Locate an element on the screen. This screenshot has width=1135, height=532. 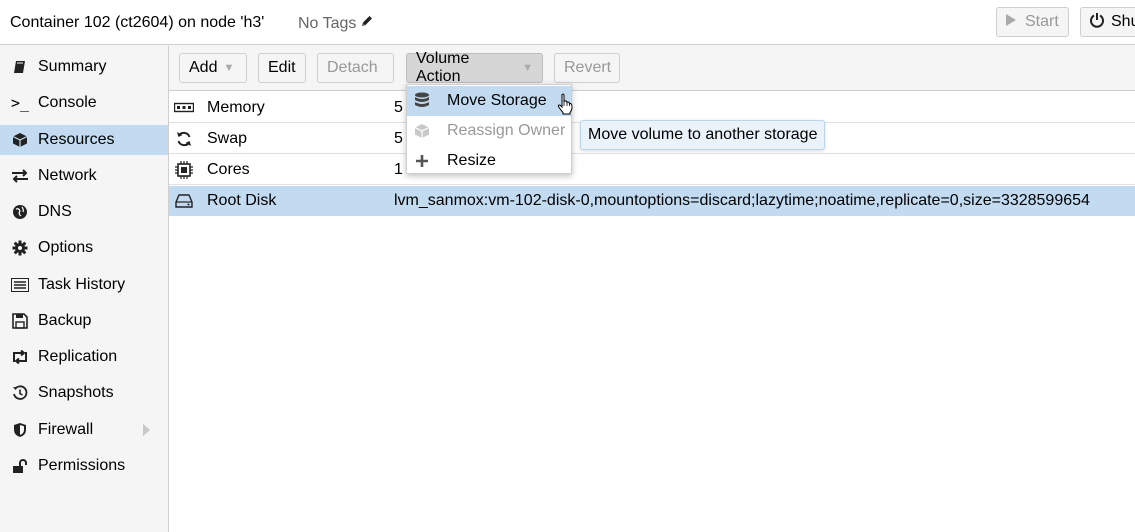
list-icon is located at coordinates (20, 285).